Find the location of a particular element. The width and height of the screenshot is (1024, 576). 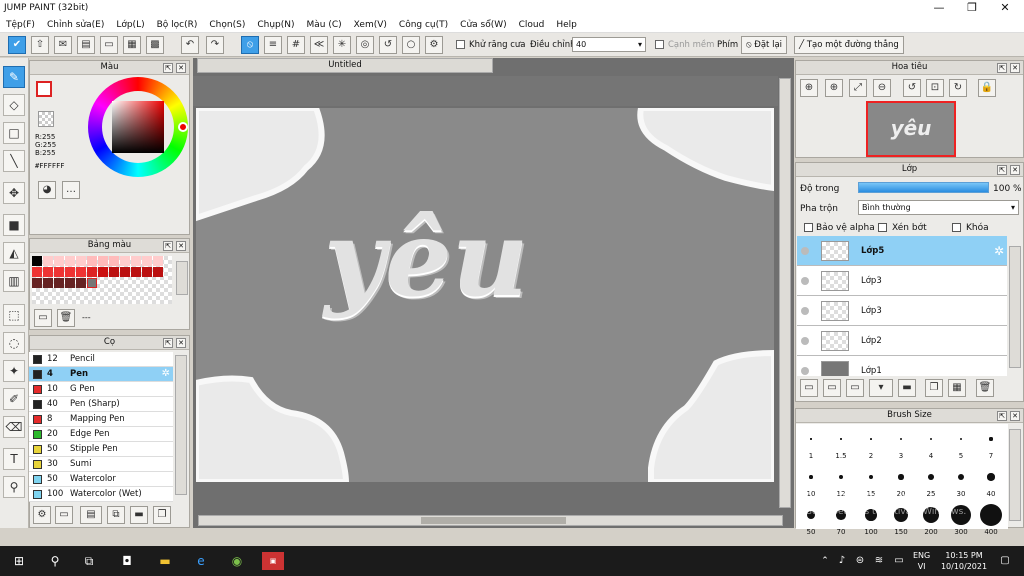

brush-item: 40 Pen (Sharp) is located at coordinates (101, 404).